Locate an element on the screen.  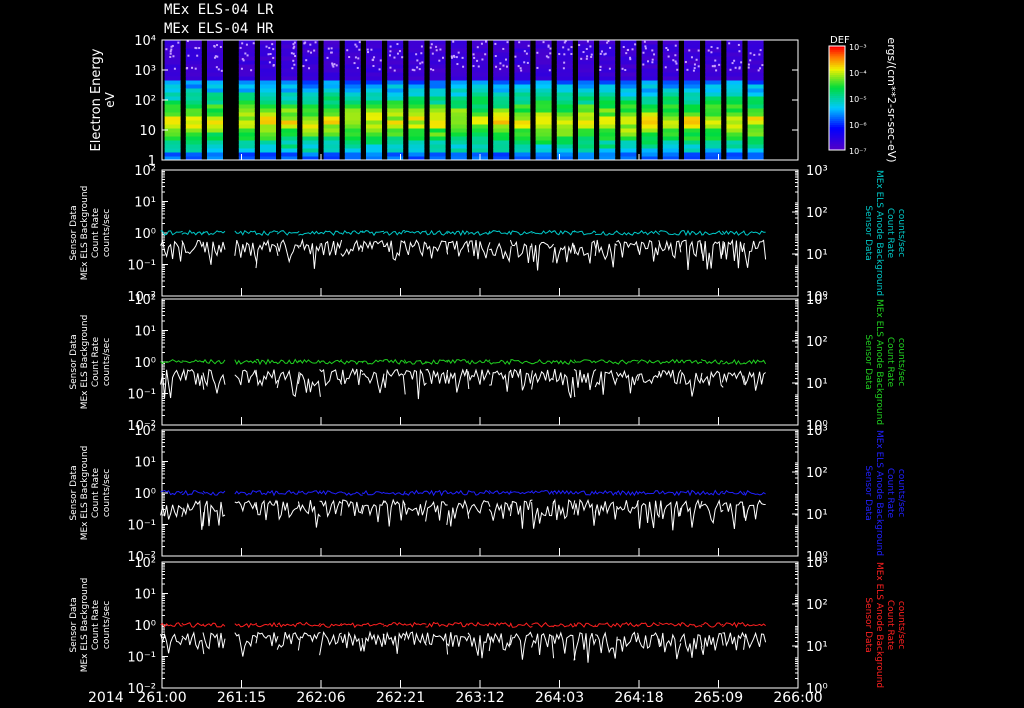
spectrogram is located at coordinates (464, 100).